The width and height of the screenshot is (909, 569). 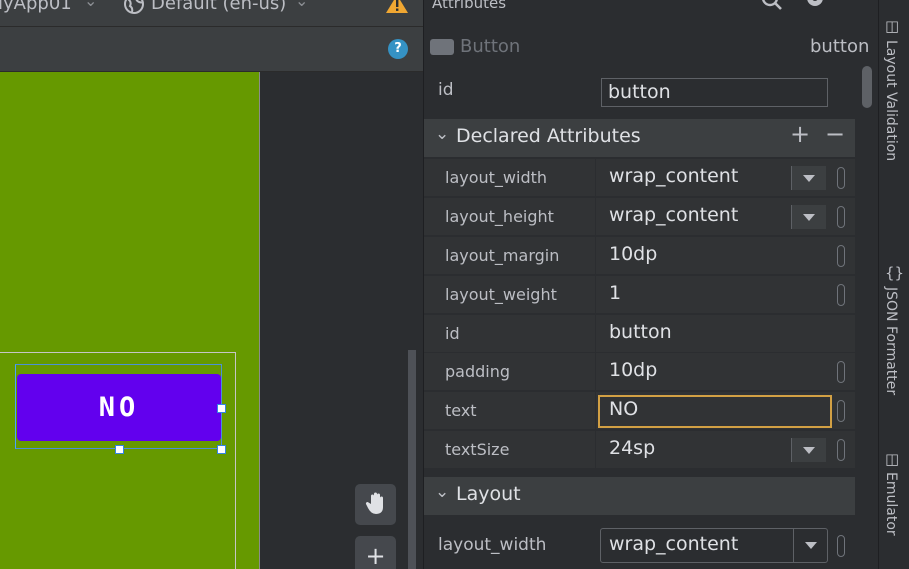 I want to click on add-attribute-button: +, so click(x=800, y=134).